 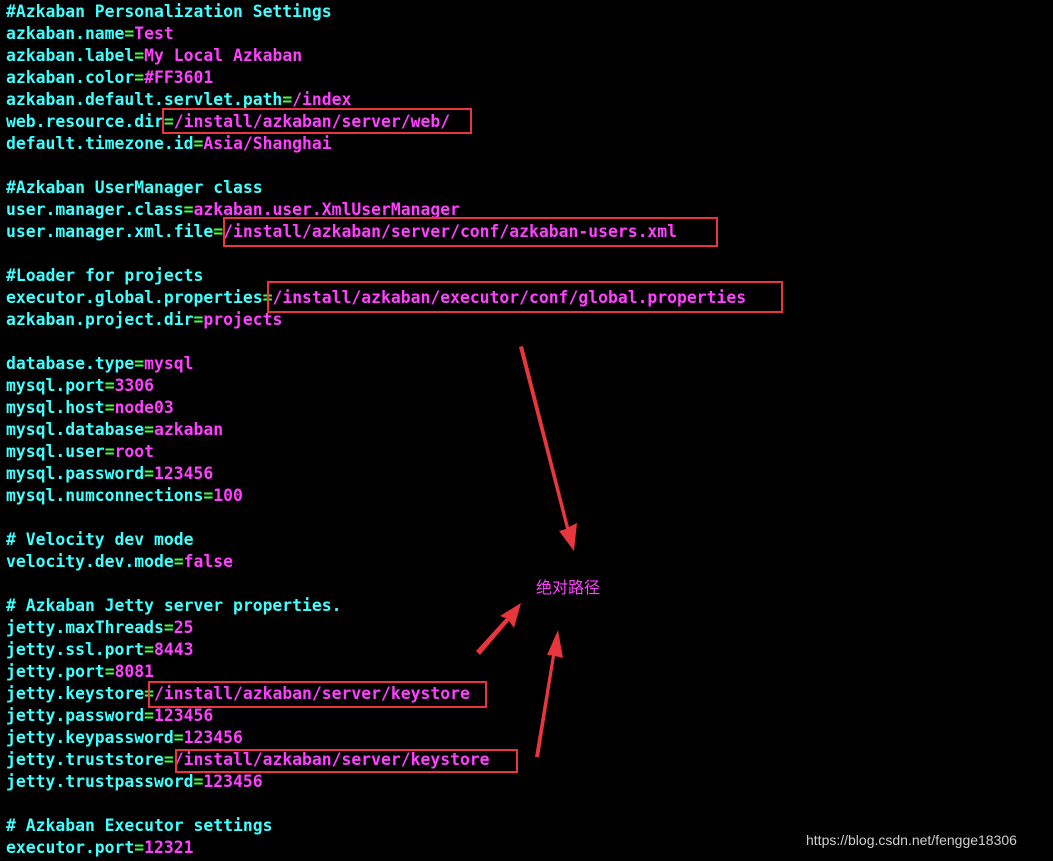 What do you see at coordinates (911, 840) in the screenshot?
I see `watermark: https://blog.csdn.net/fengge18306` at bounding box center [911, 840].